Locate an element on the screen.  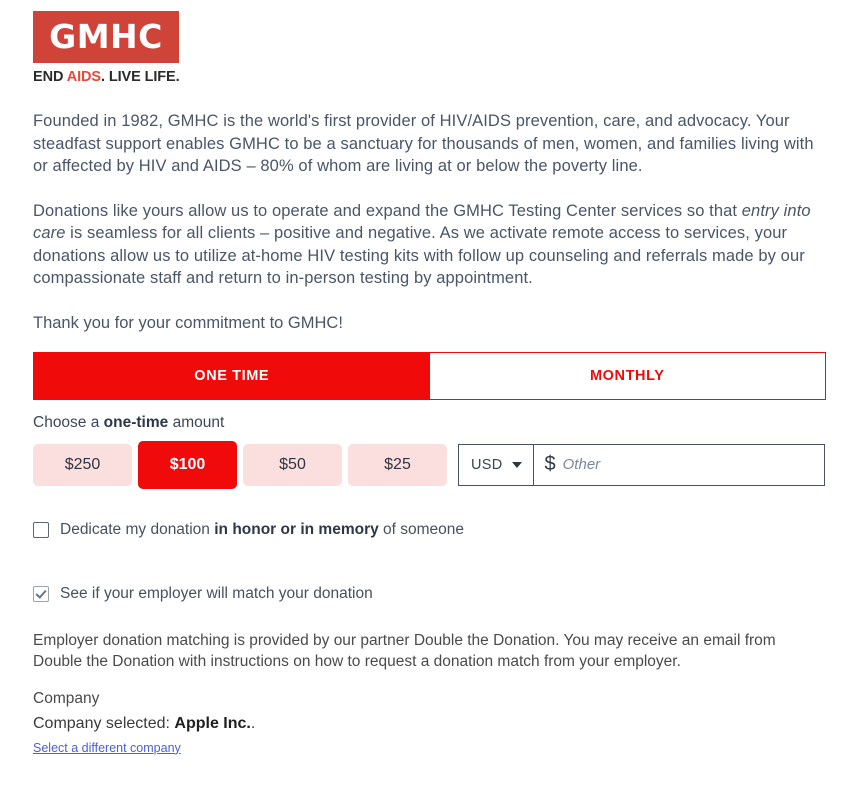
dedicate-donation-checkbox is located at coordinates (41, 529).